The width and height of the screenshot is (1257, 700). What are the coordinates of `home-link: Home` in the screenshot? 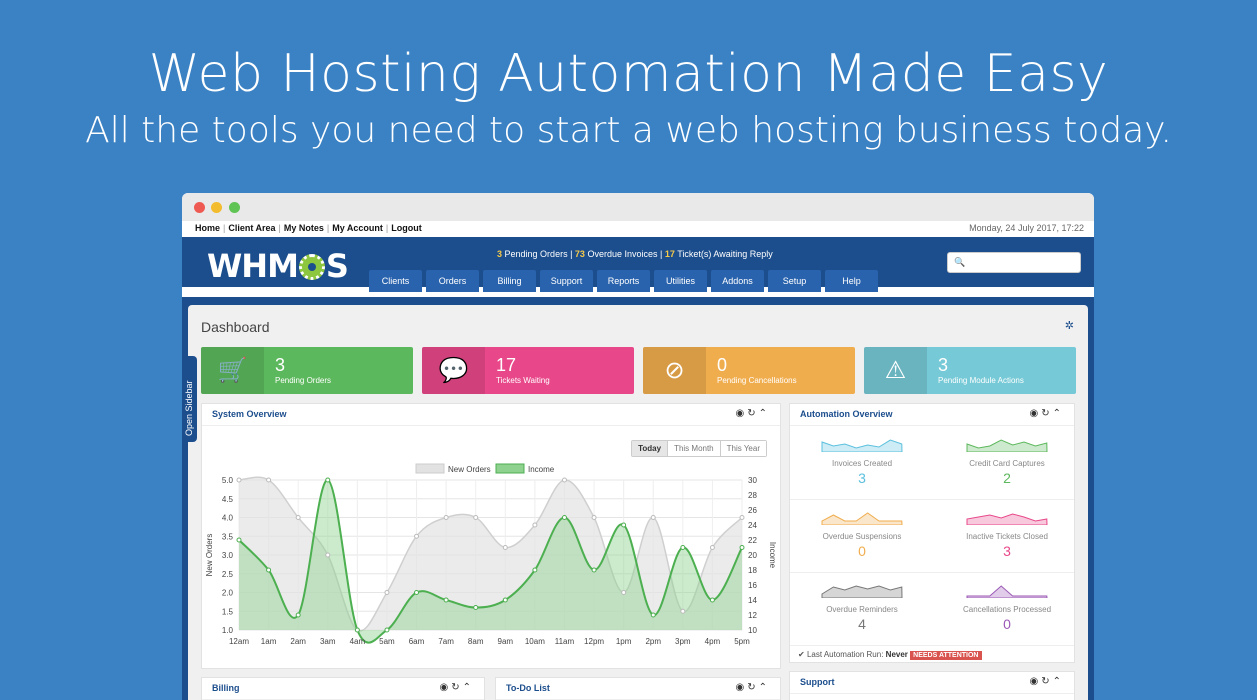 It's located at (207, 228).